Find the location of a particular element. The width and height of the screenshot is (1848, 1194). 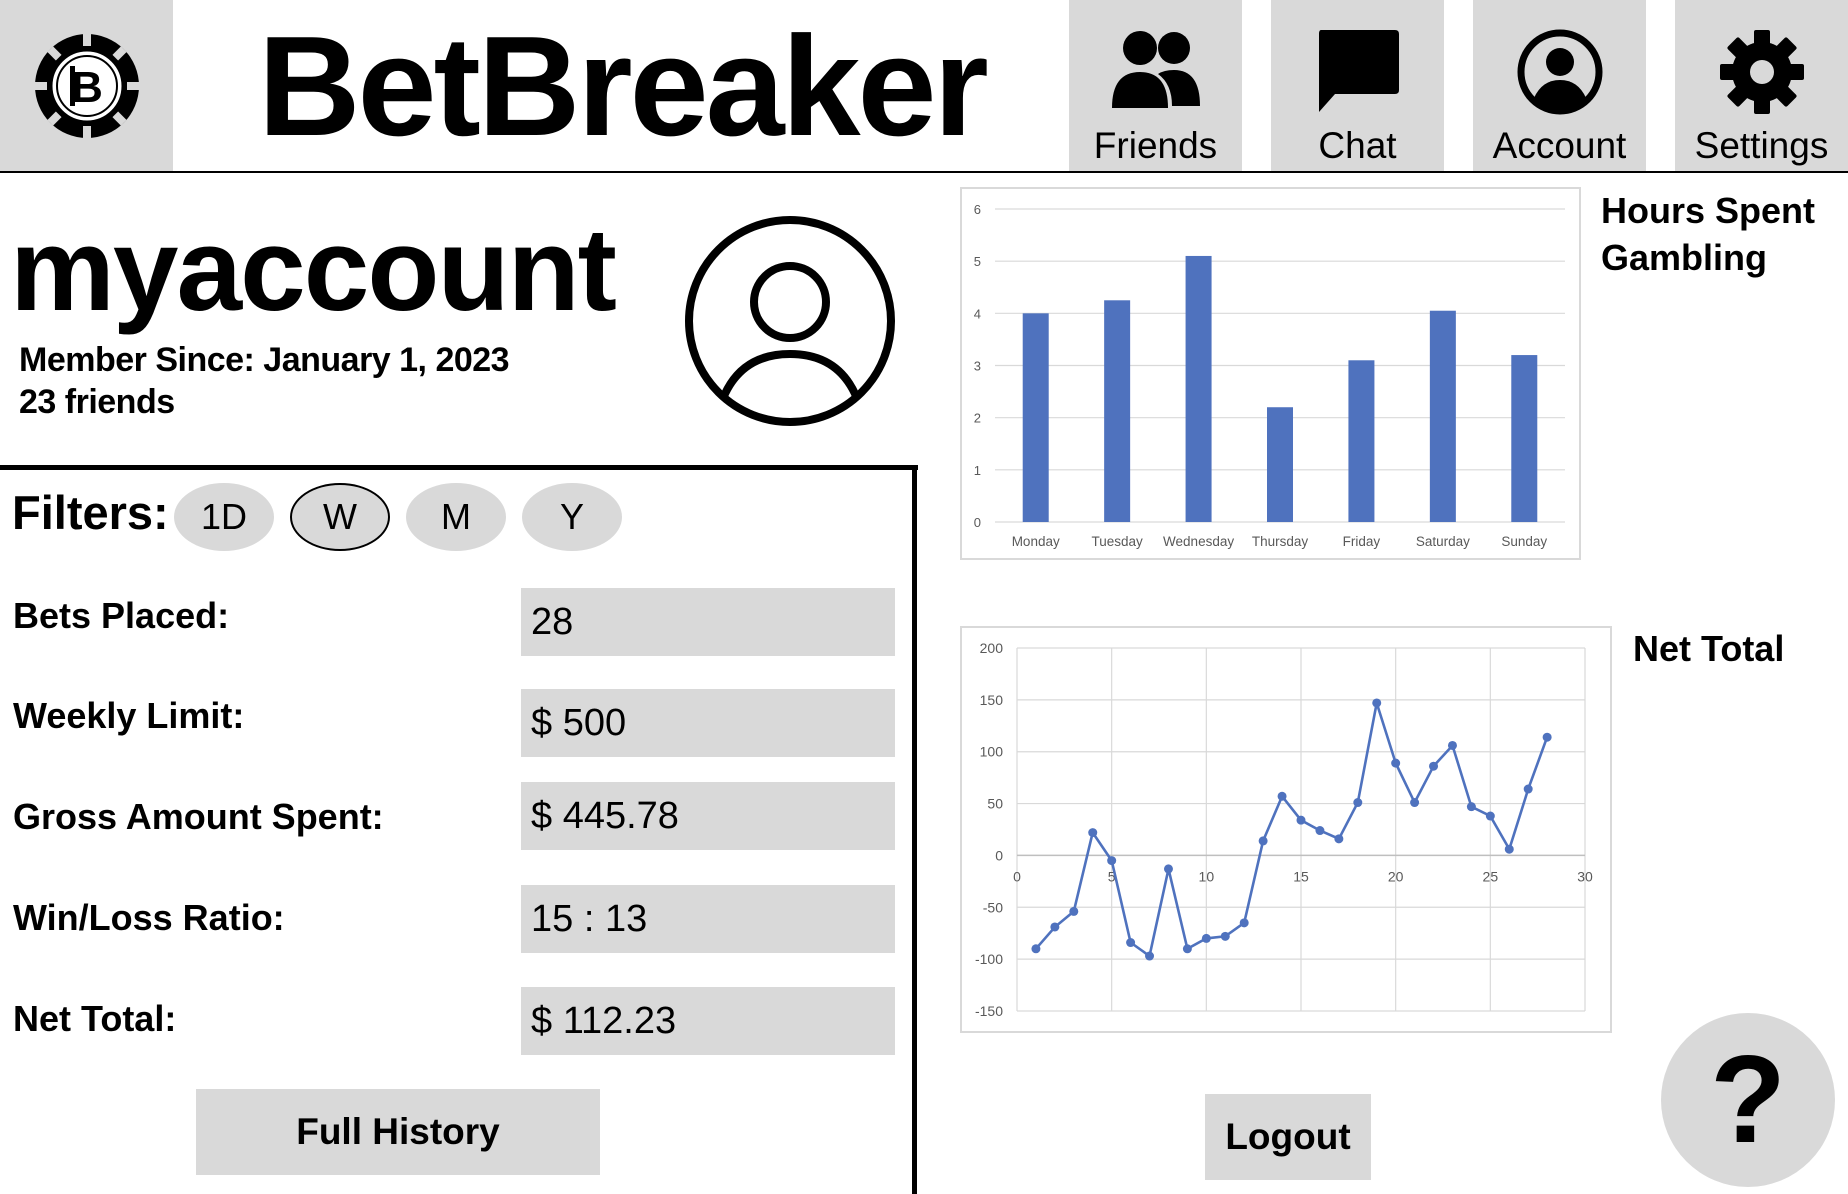

net-chart-frame: 200 150 100 50 0 -50 -100 -150 0 5 10 15 20 25 30 is located at coordinates (1286, 829).